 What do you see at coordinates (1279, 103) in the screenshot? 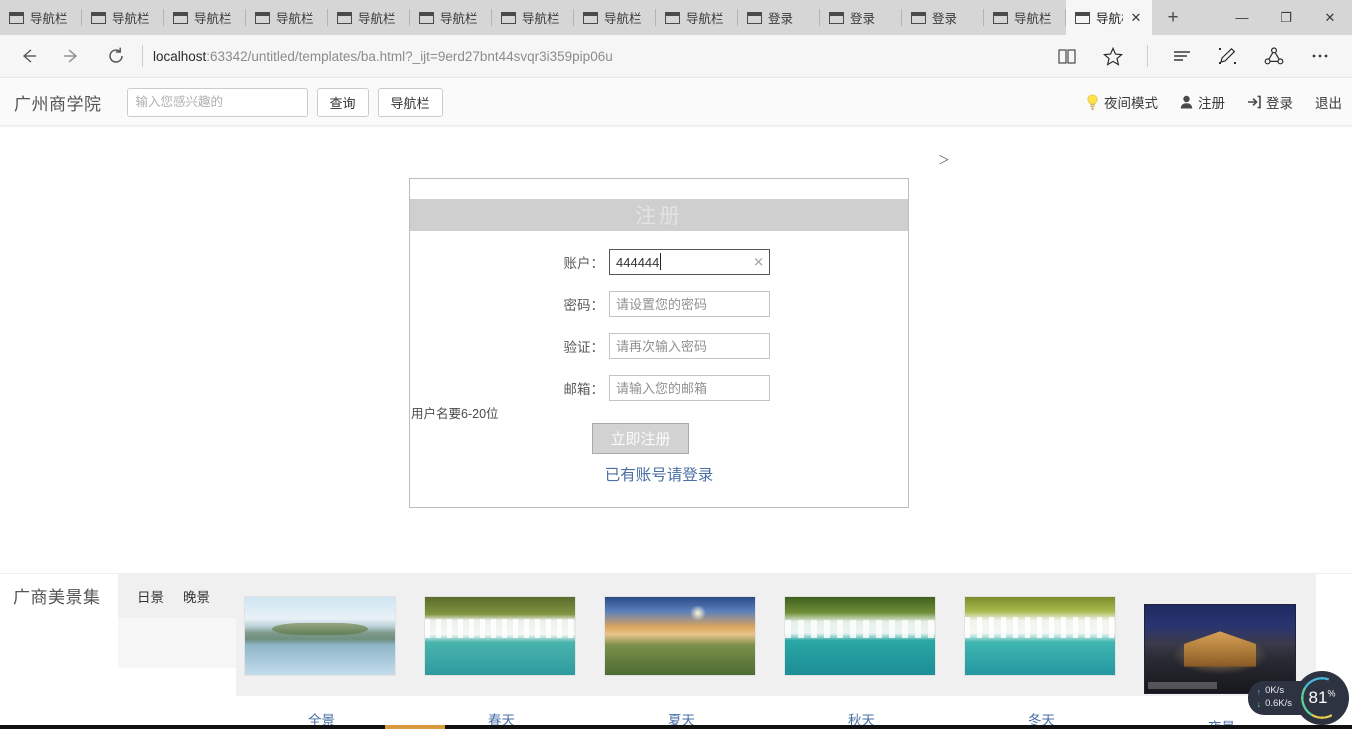
I see `login-label: 登录` at bounding box center [1279, 103].